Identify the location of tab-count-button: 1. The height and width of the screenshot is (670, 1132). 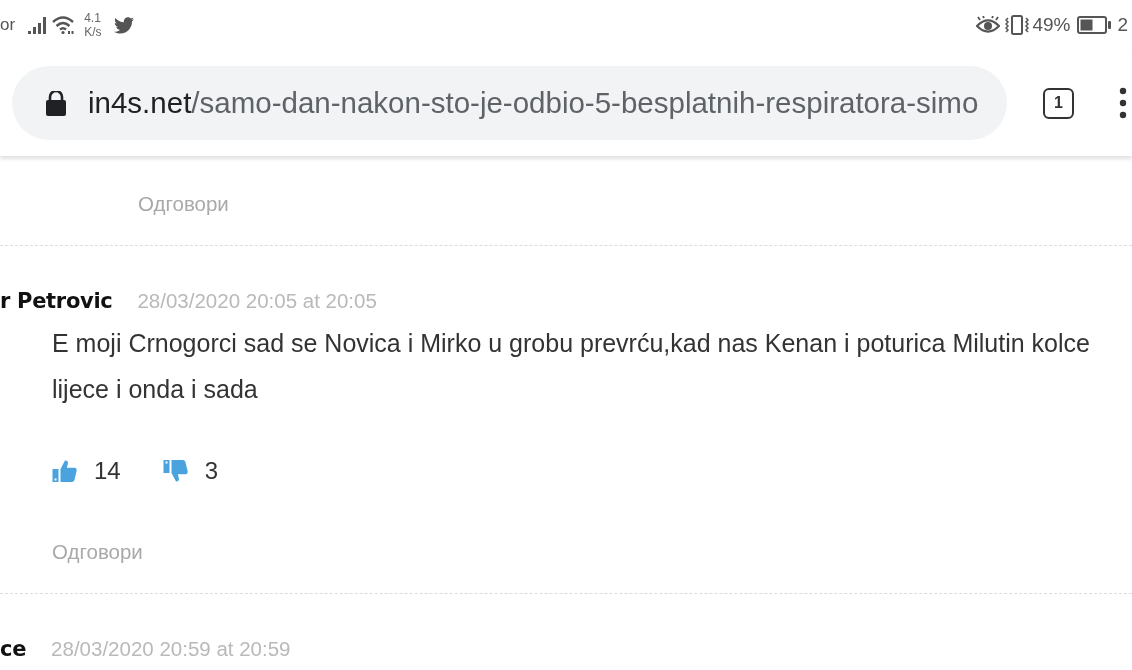
(1058, 103).